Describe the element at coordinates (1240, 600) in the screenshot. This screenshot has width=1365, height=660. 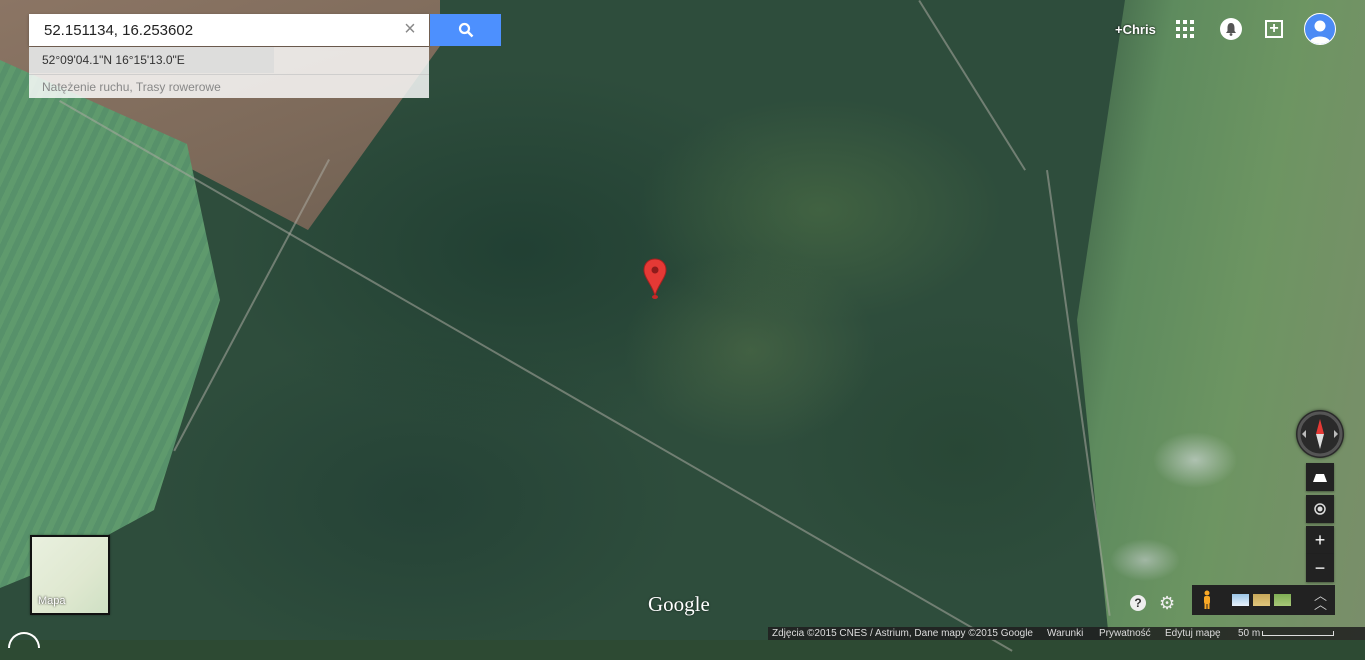
I see `layer-thumbnail-earth` at that location.